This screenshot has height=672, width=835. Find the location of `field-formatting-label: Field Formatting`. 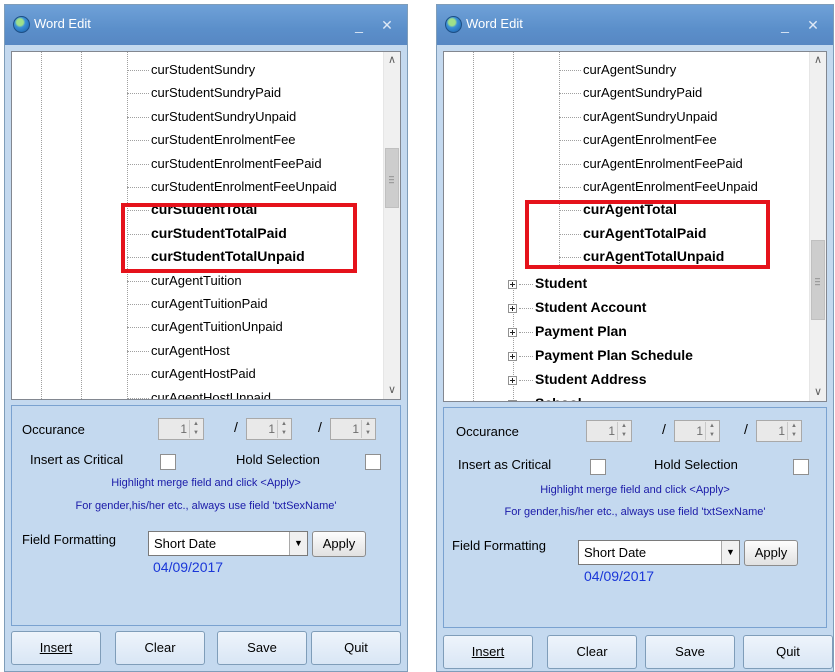

field-formatting-label: Field Formatting is located at coordinates (69, 539).